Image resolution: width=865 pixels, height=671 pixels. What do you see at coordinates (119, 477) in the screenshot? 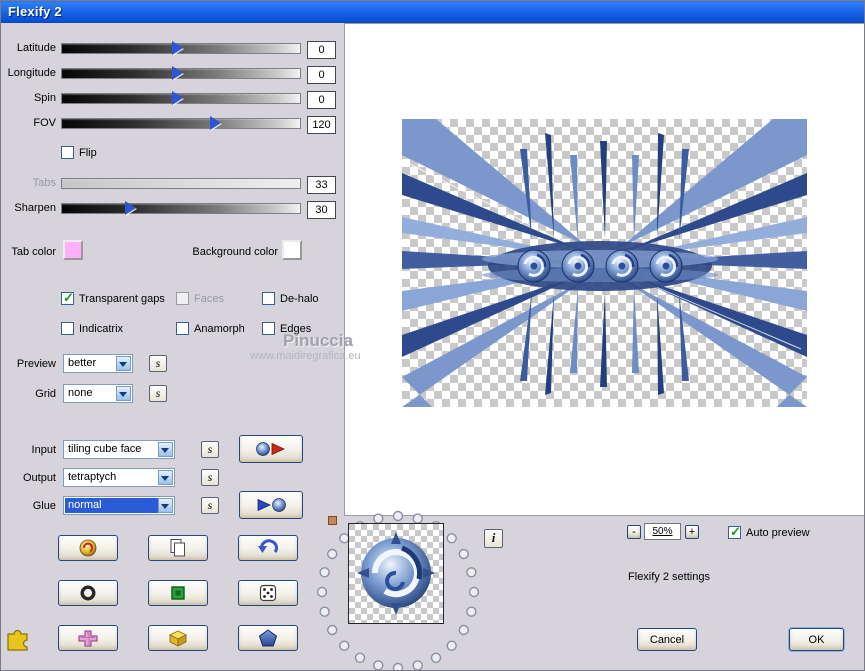
I see `output-dropdown: tetraptych` at bounding box center [119, 477].